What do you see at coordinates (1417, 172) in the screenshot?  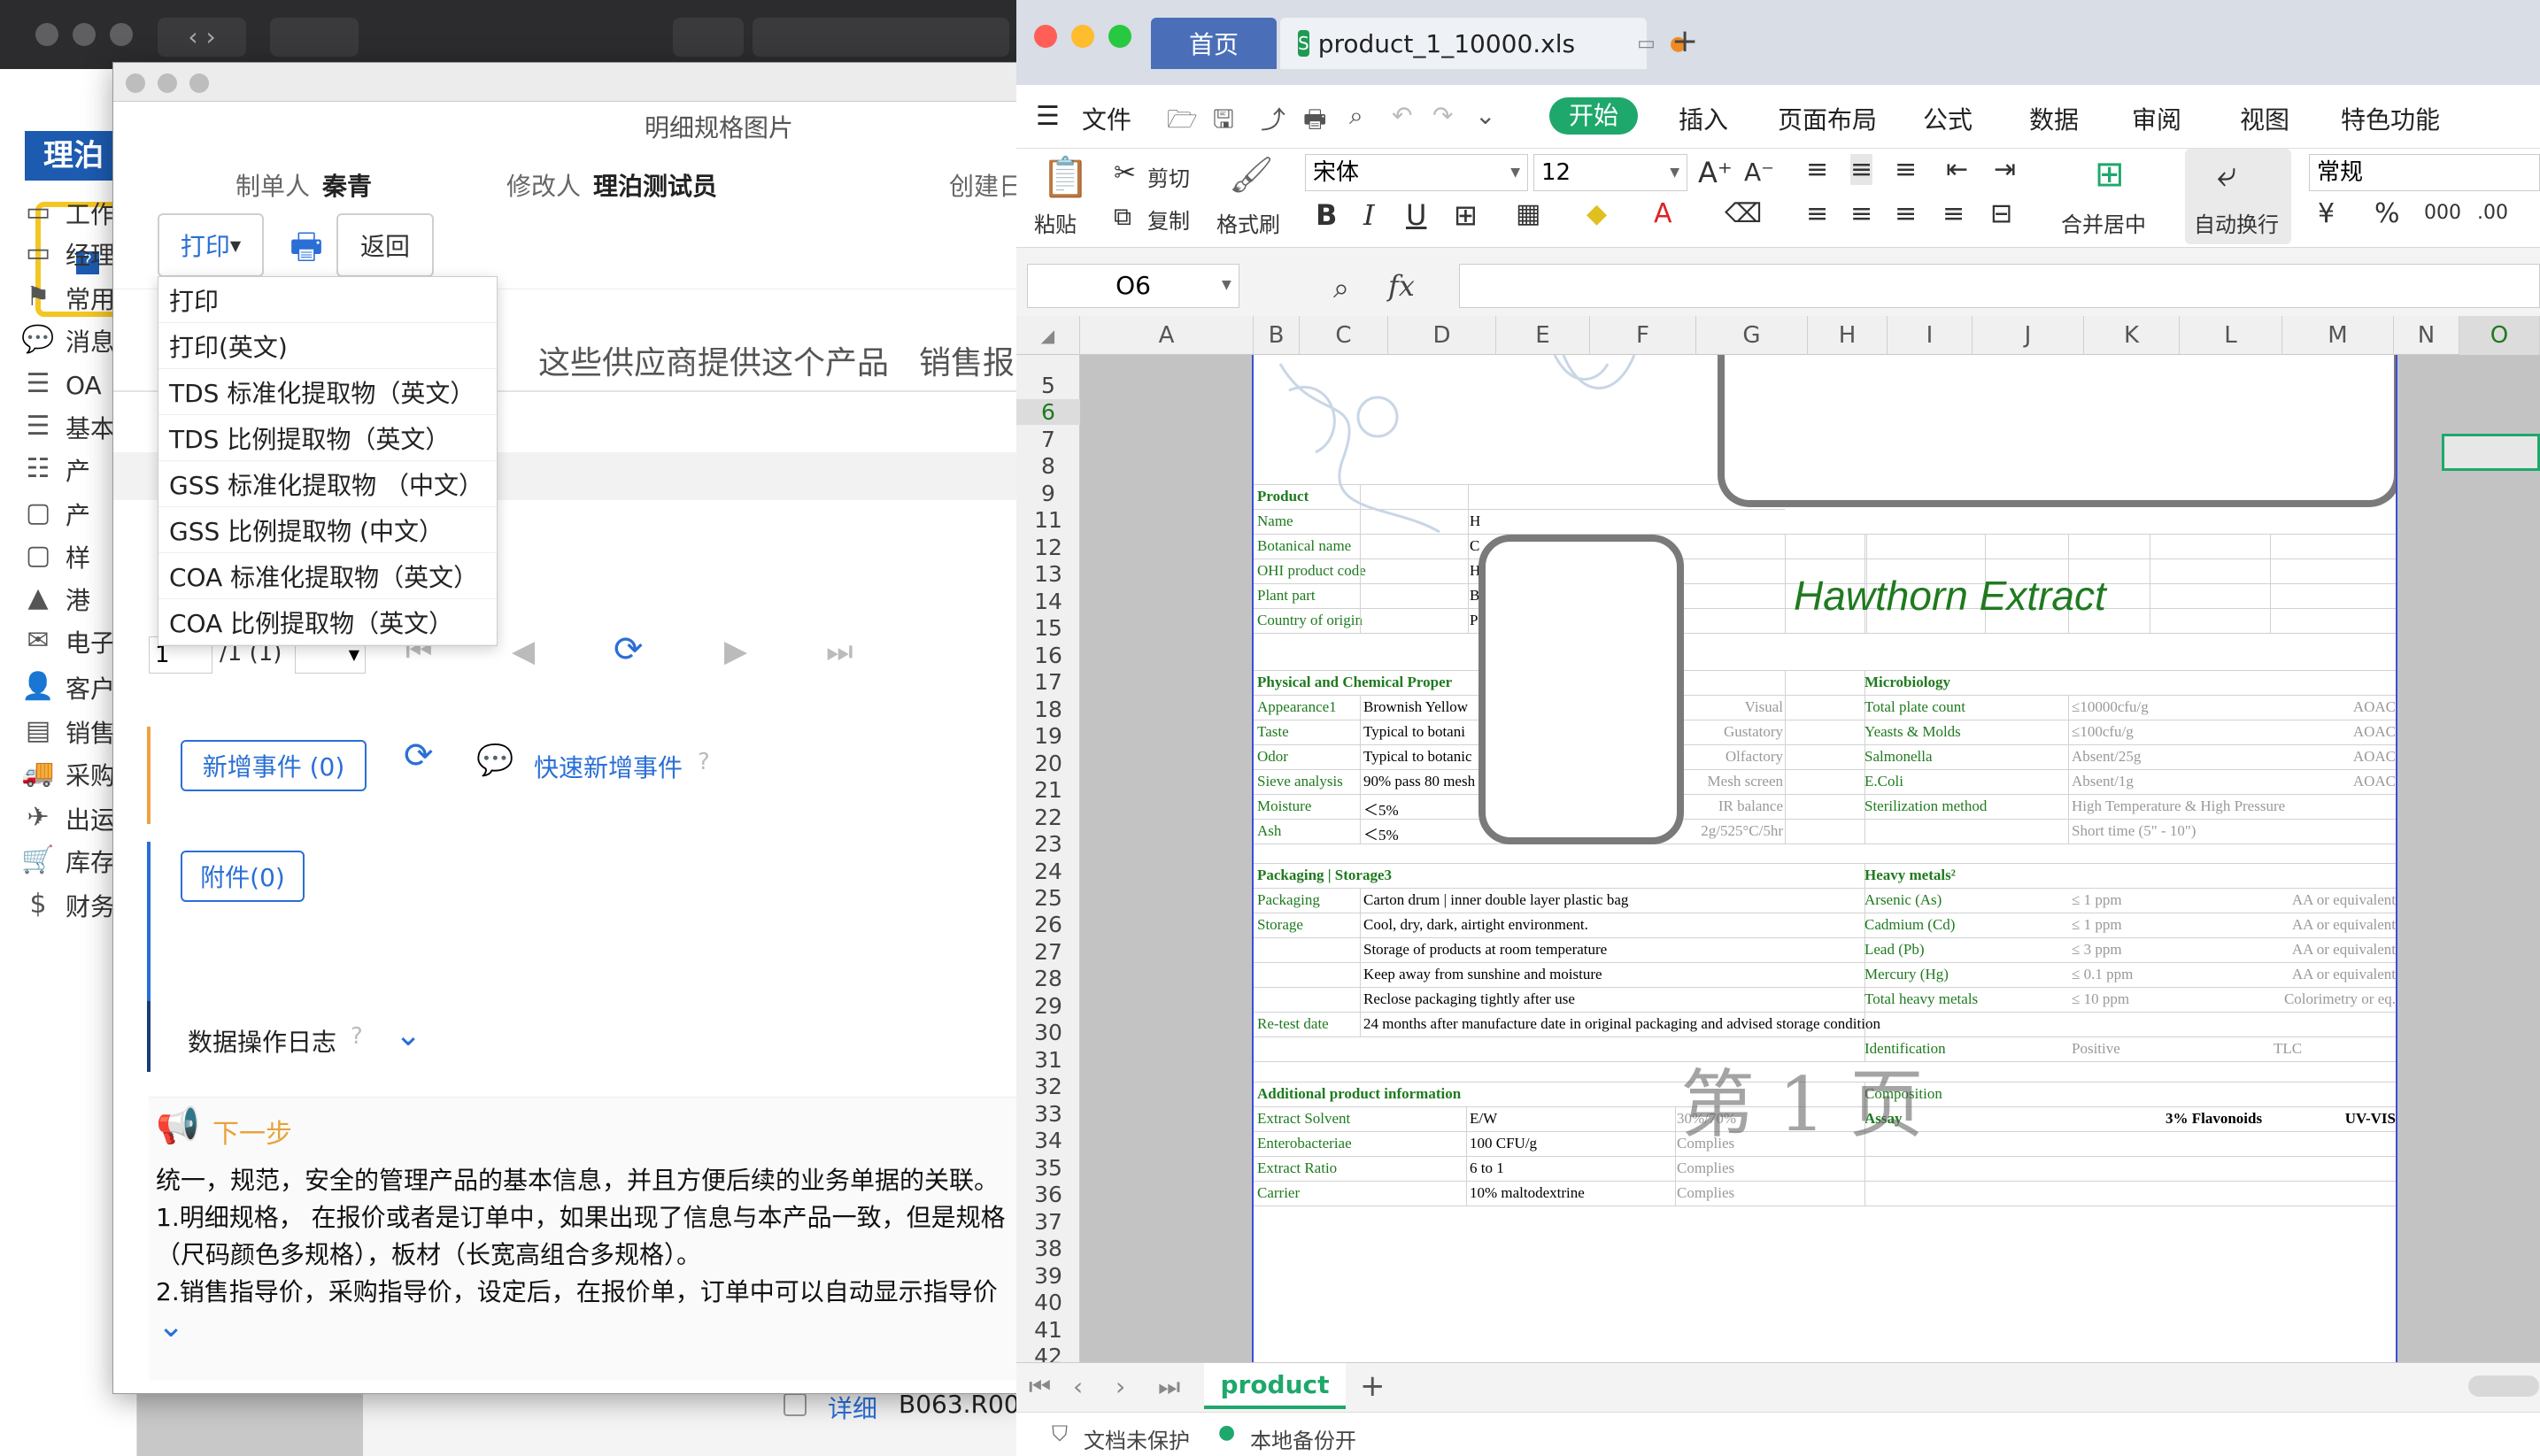 I see `font-family-select: 宋体 ▼` at bounding box center [1417, 172].